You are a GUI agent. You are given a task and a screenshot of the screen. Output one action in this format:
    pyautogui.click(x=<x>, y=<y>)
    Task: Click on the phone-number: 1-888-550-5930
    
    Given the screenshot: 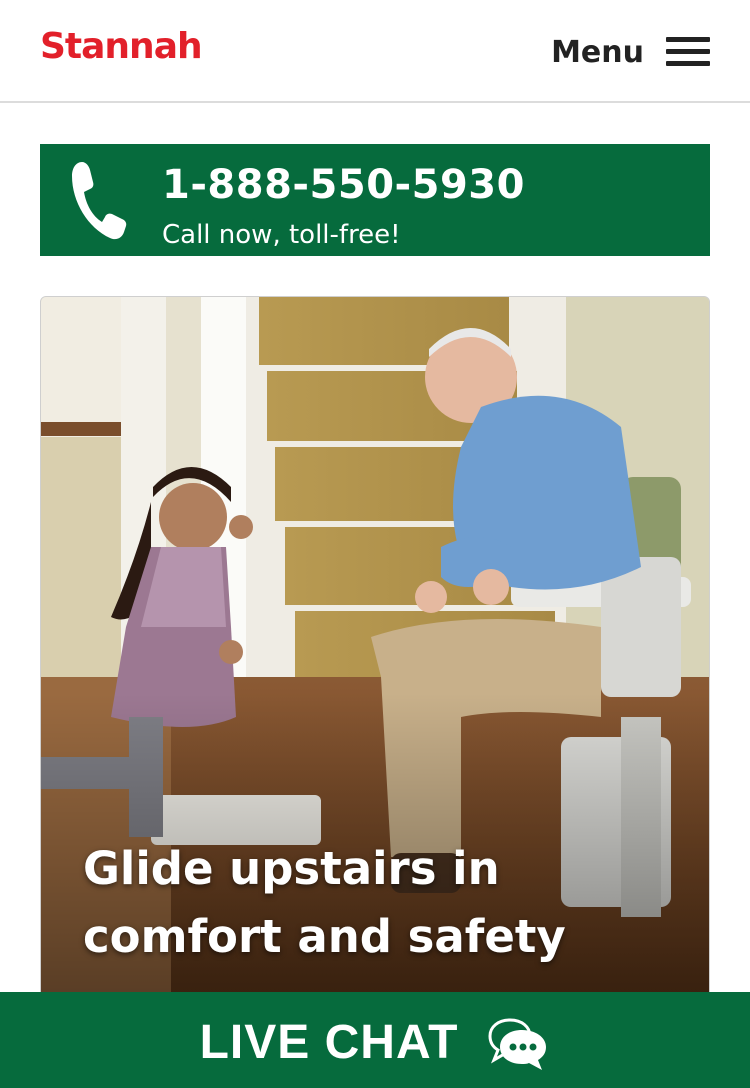 What is the action you would take?
    pyautogui.click(x=343, y=185)
    